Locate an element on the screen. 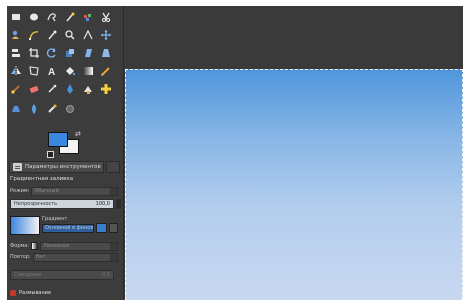  tool-button-scissors-select is located at coordinates (106, 17).